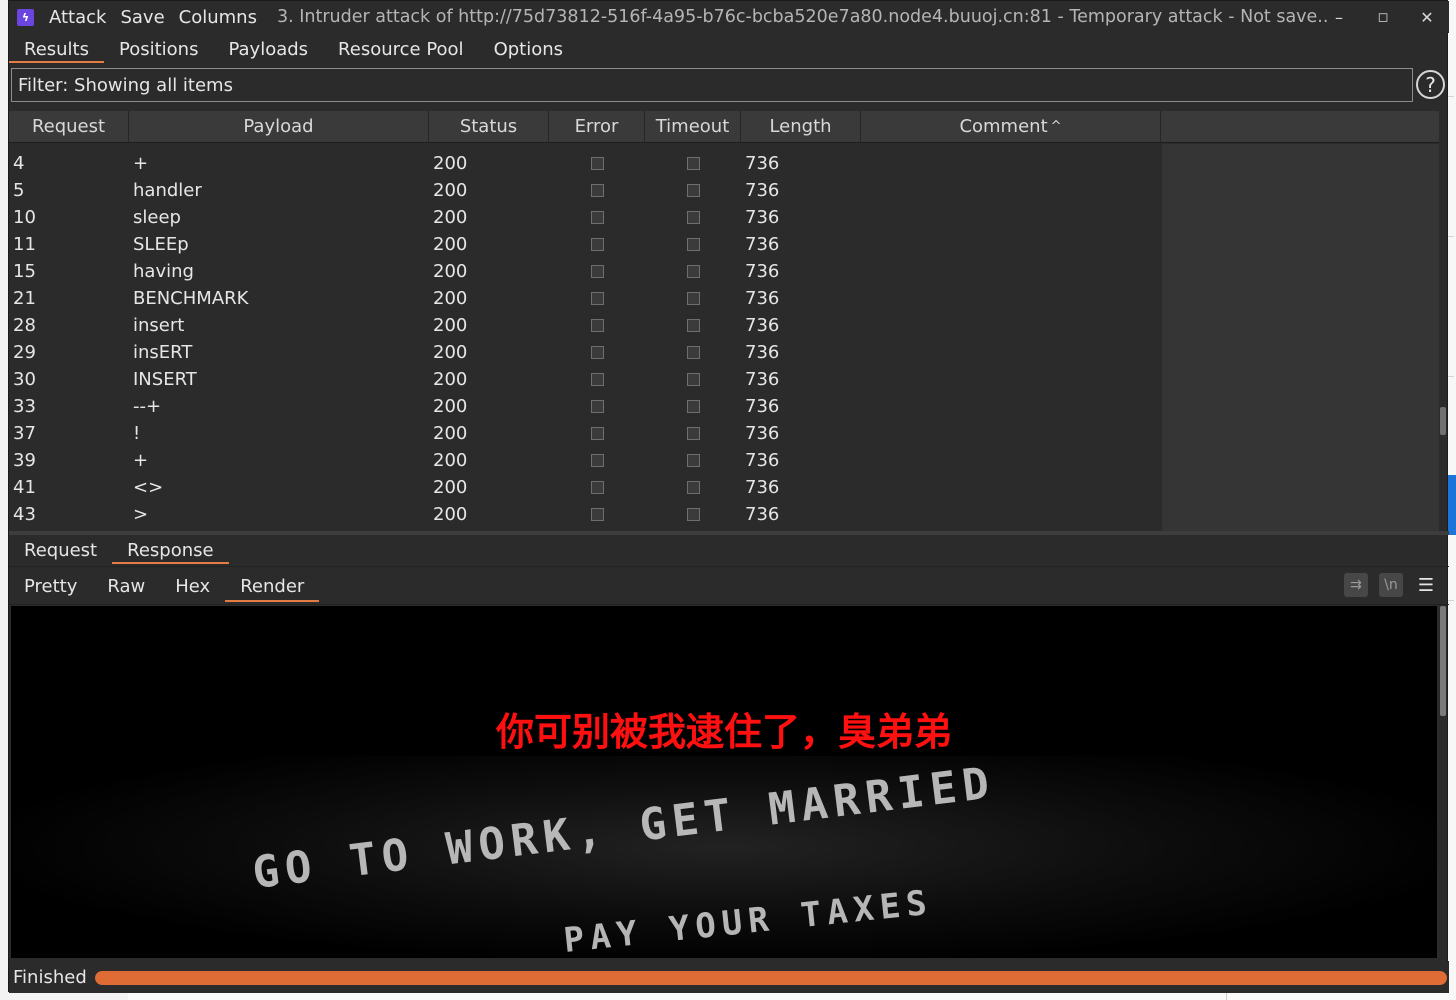 The height and width of the screenshot is (1000, 1456). I want to click on cell-request: 33, so click(24, 406).